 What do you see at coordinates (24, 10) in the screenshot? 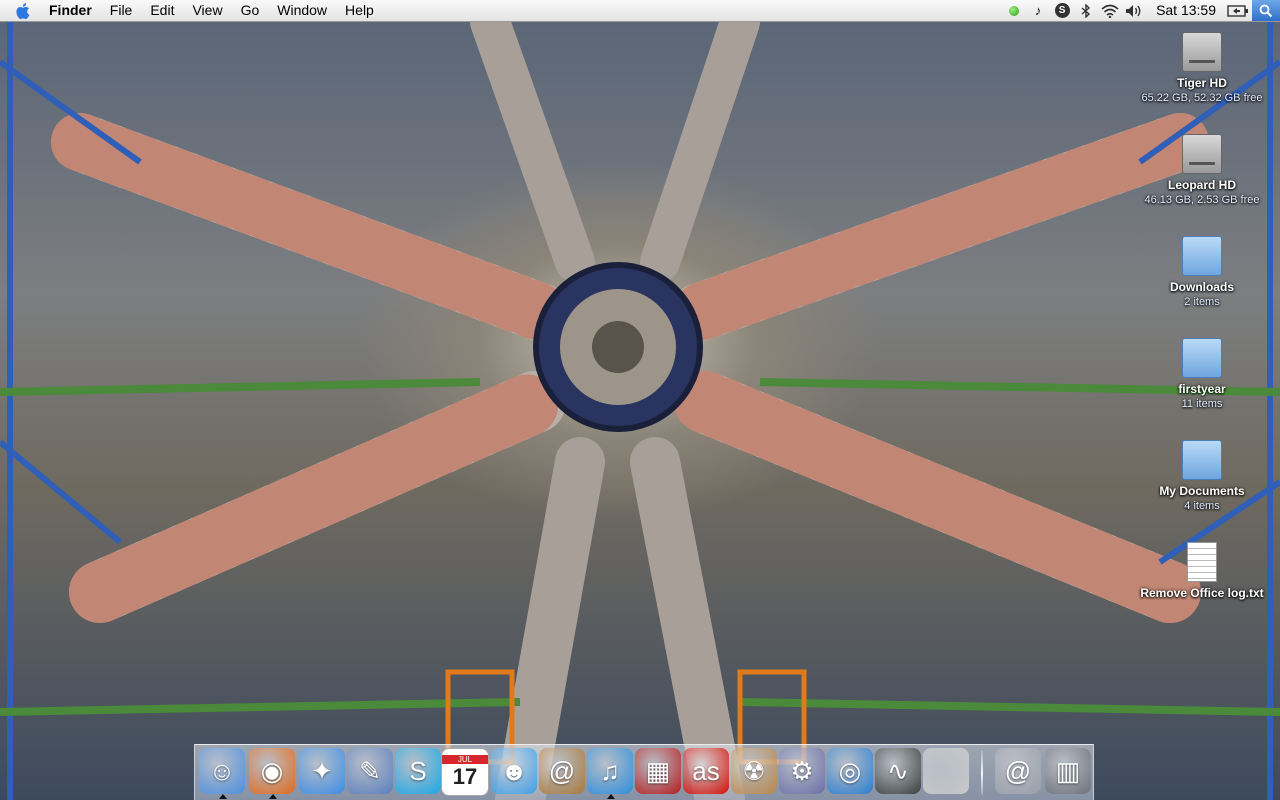
I see `apple-menu-icon` at bounding box center [24, 10].